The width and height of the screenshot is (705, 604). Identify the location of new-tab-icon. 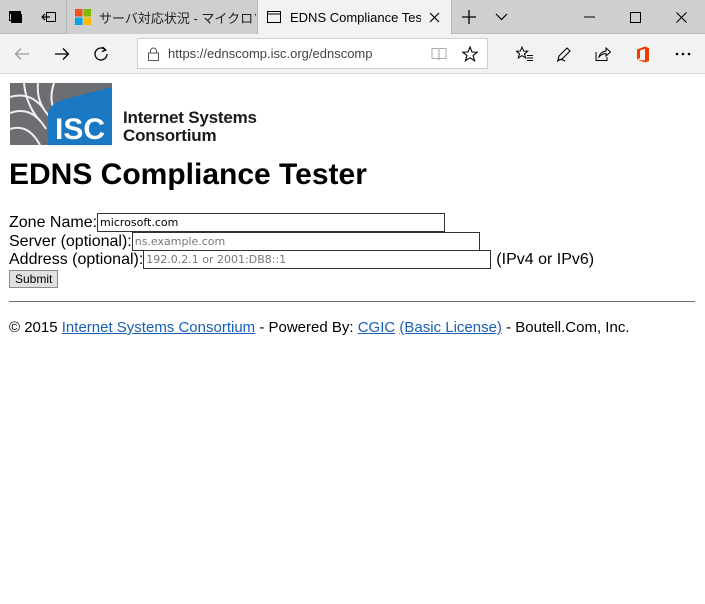
(469, 17).